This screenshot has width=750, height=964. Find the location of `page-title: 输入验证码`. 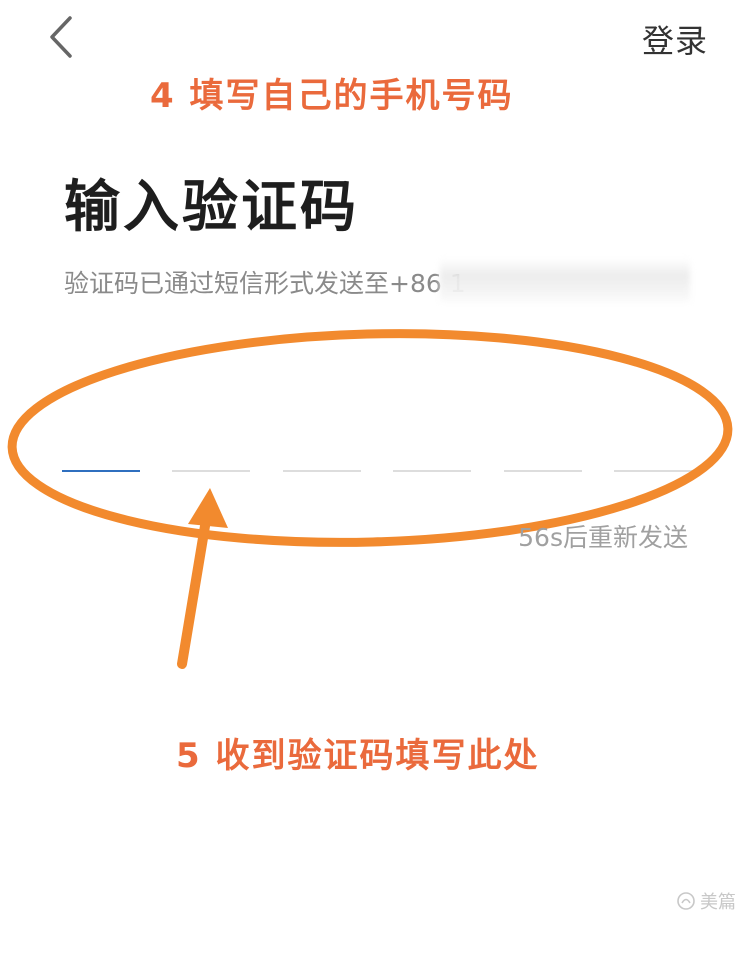

page-title: 输入验证码 is located at coordinates (211, 207).